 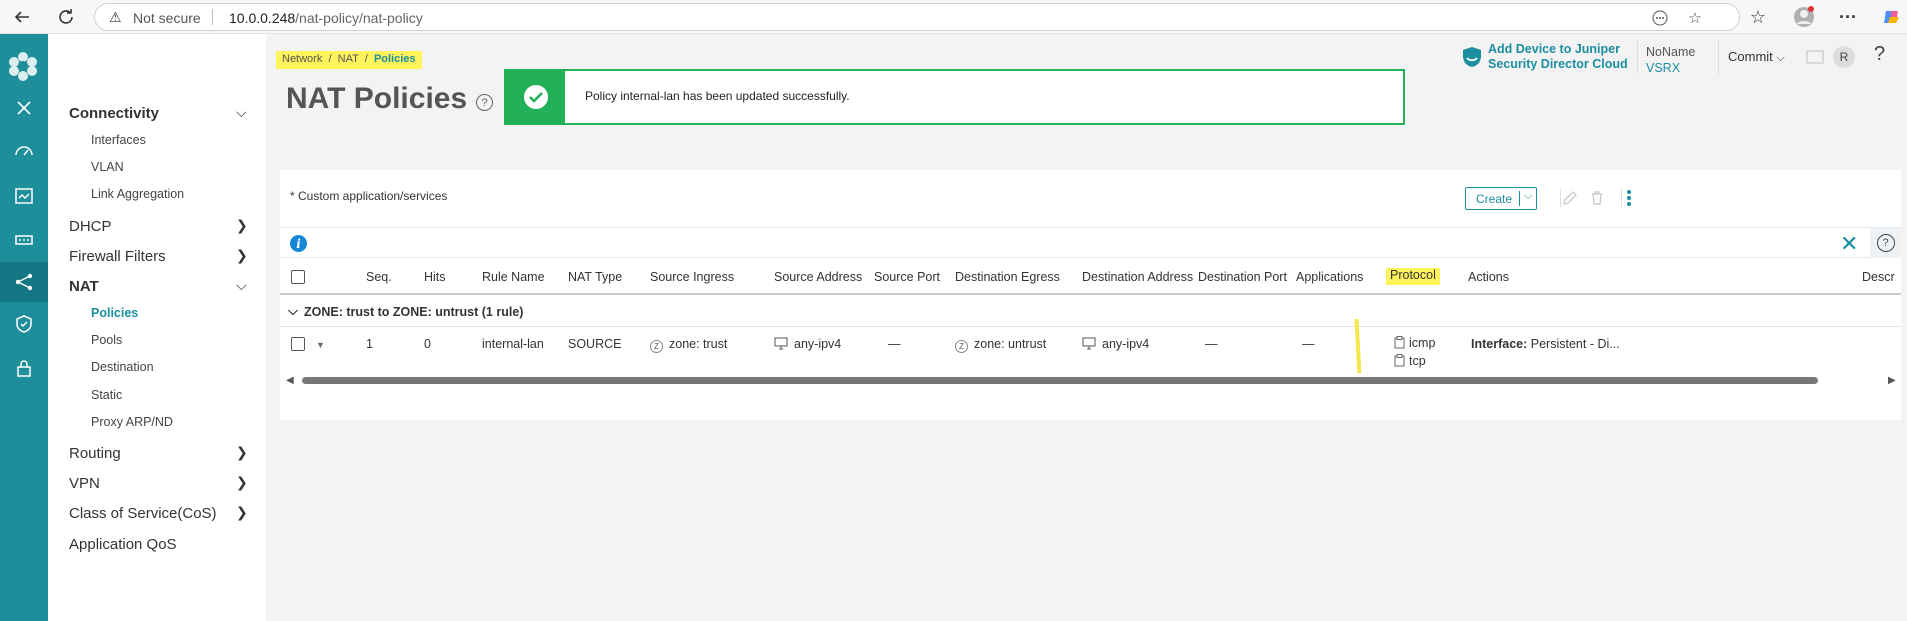 I want to click on zone-icon: Z, so click(x=656, y=346).